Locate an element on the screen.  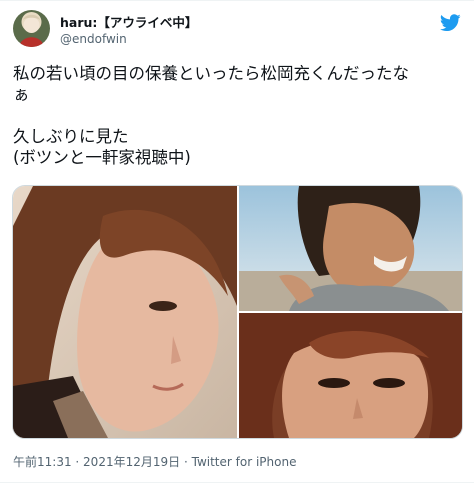
user-handle: @endofwin is located at coordinates (93, 39).